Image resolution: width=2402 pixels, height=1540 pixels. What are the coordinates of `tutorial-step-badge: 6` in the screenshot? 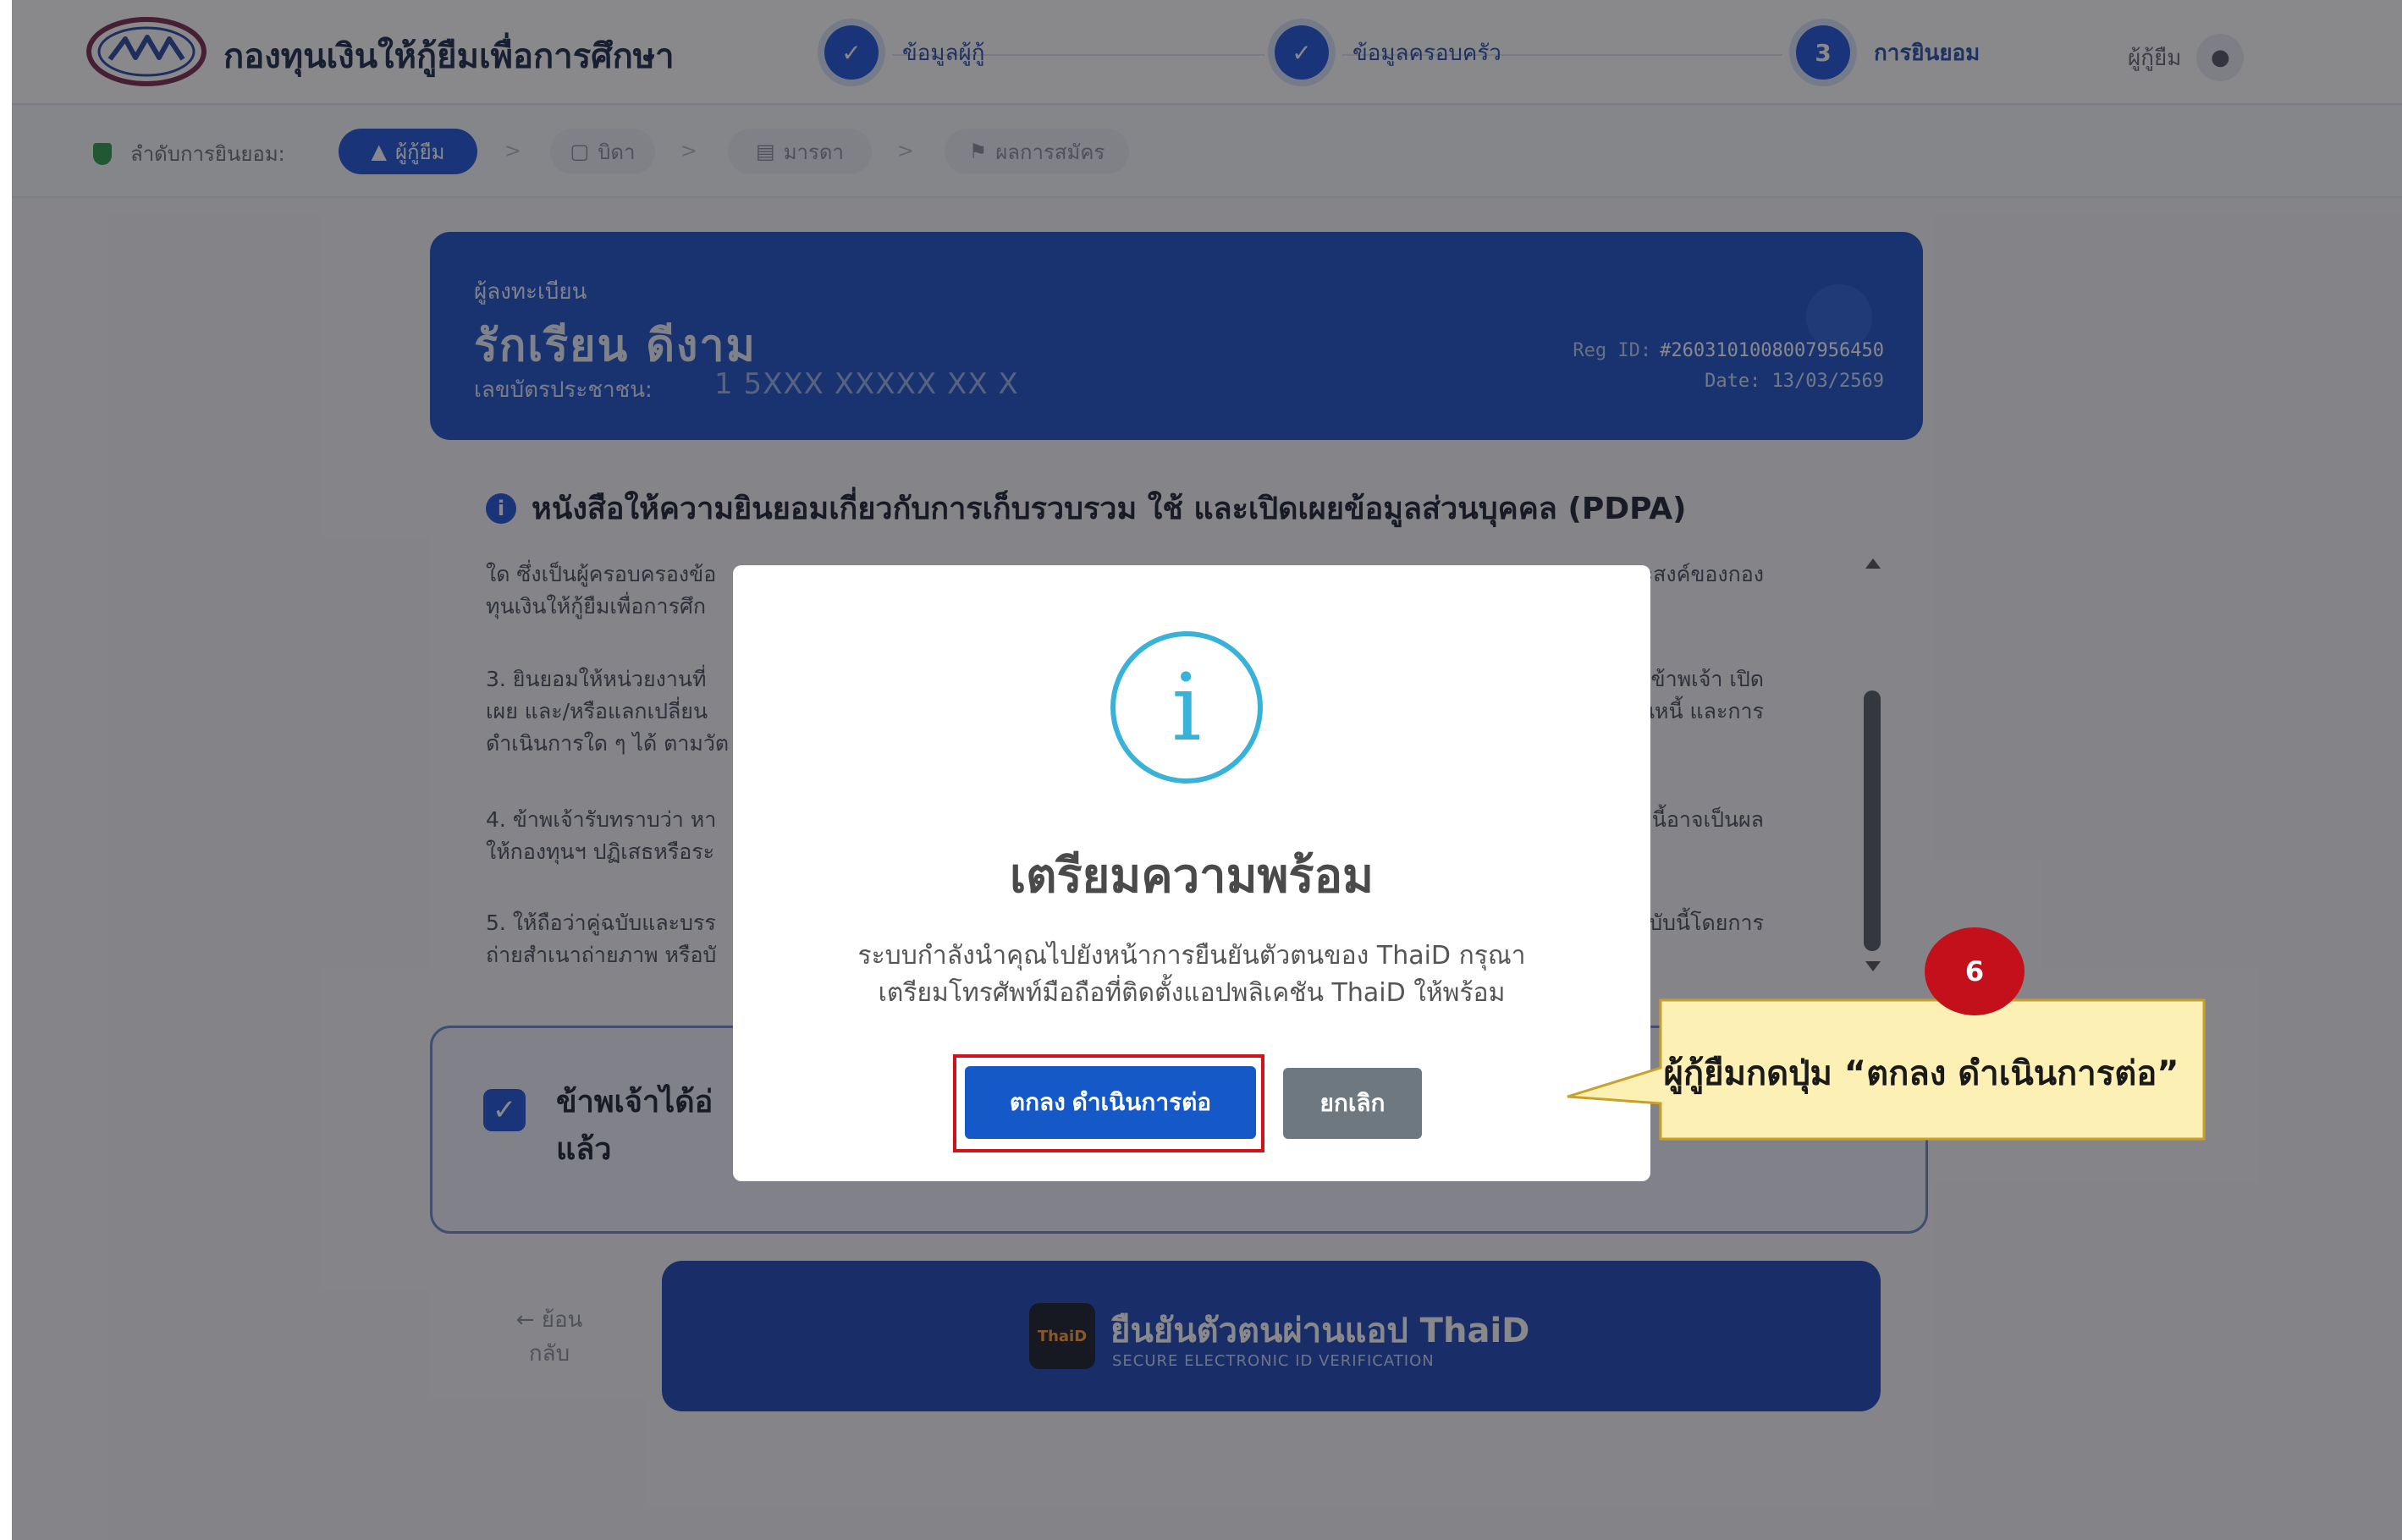 It's located at (1975, 971).